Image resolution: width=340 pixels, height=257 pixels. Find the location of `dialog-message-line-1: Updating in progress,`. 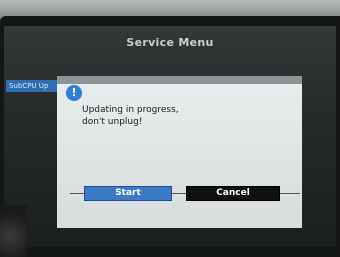

dialog-message-line-1: Updating in progress, is located at coordinates (130, 110).